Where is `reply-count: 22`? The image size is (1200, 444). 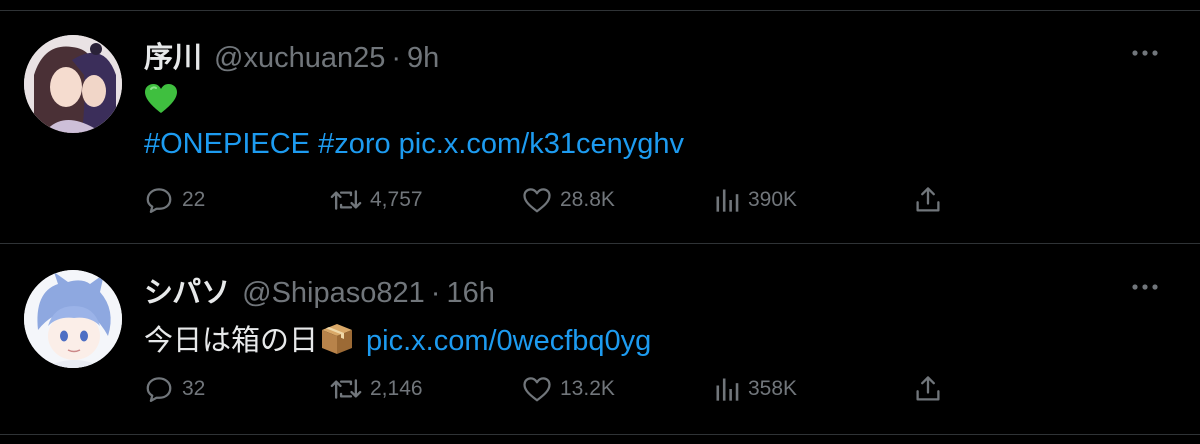
reply-count: 22 is located at coordinates (194, 199).